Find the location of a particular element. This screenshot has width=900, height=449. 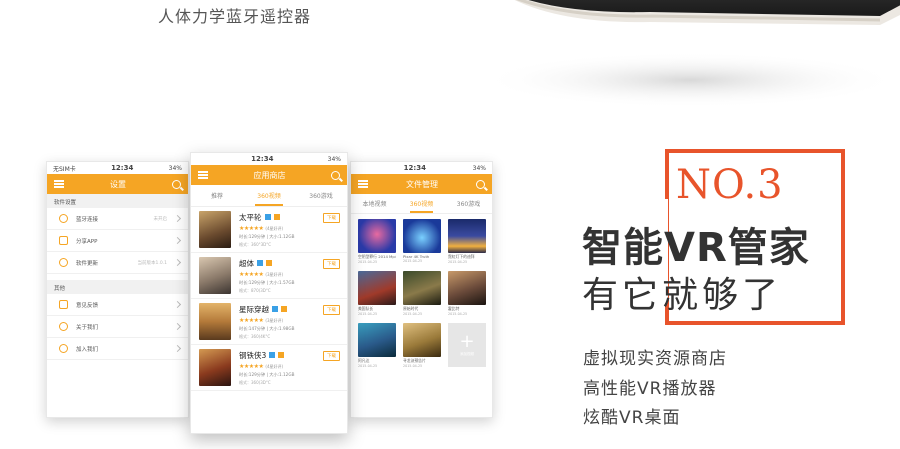

add-video-button: + 添加视频 is located at coordinates (467, 345).